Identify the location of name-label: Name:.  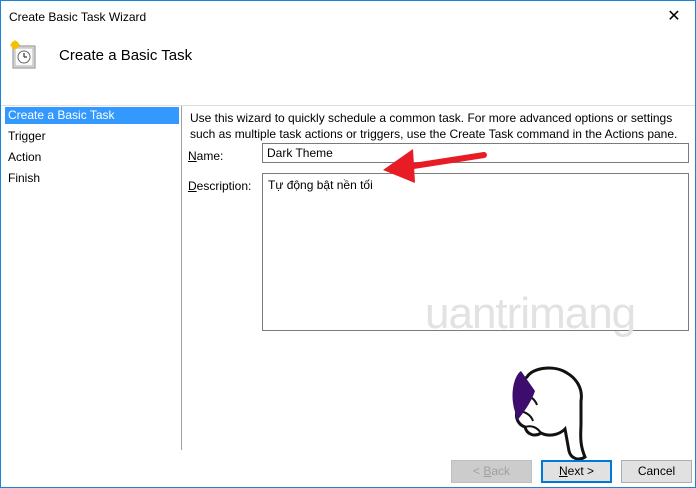
(206, 156).